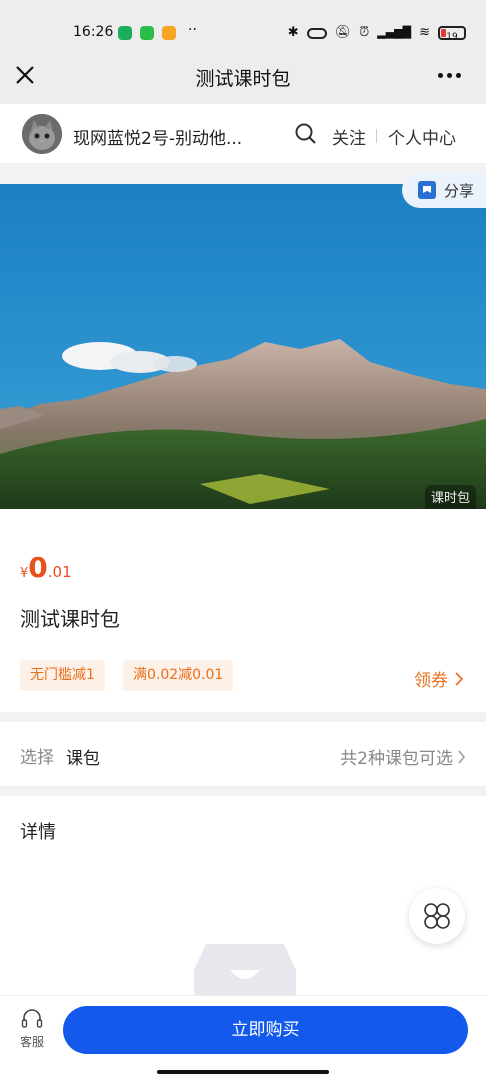 The image size is (486, 1081). What do you see at coordinates (243, 79) in the screenshot?
I see `page-title: 测试课时包` at bounding box center [243, 79].